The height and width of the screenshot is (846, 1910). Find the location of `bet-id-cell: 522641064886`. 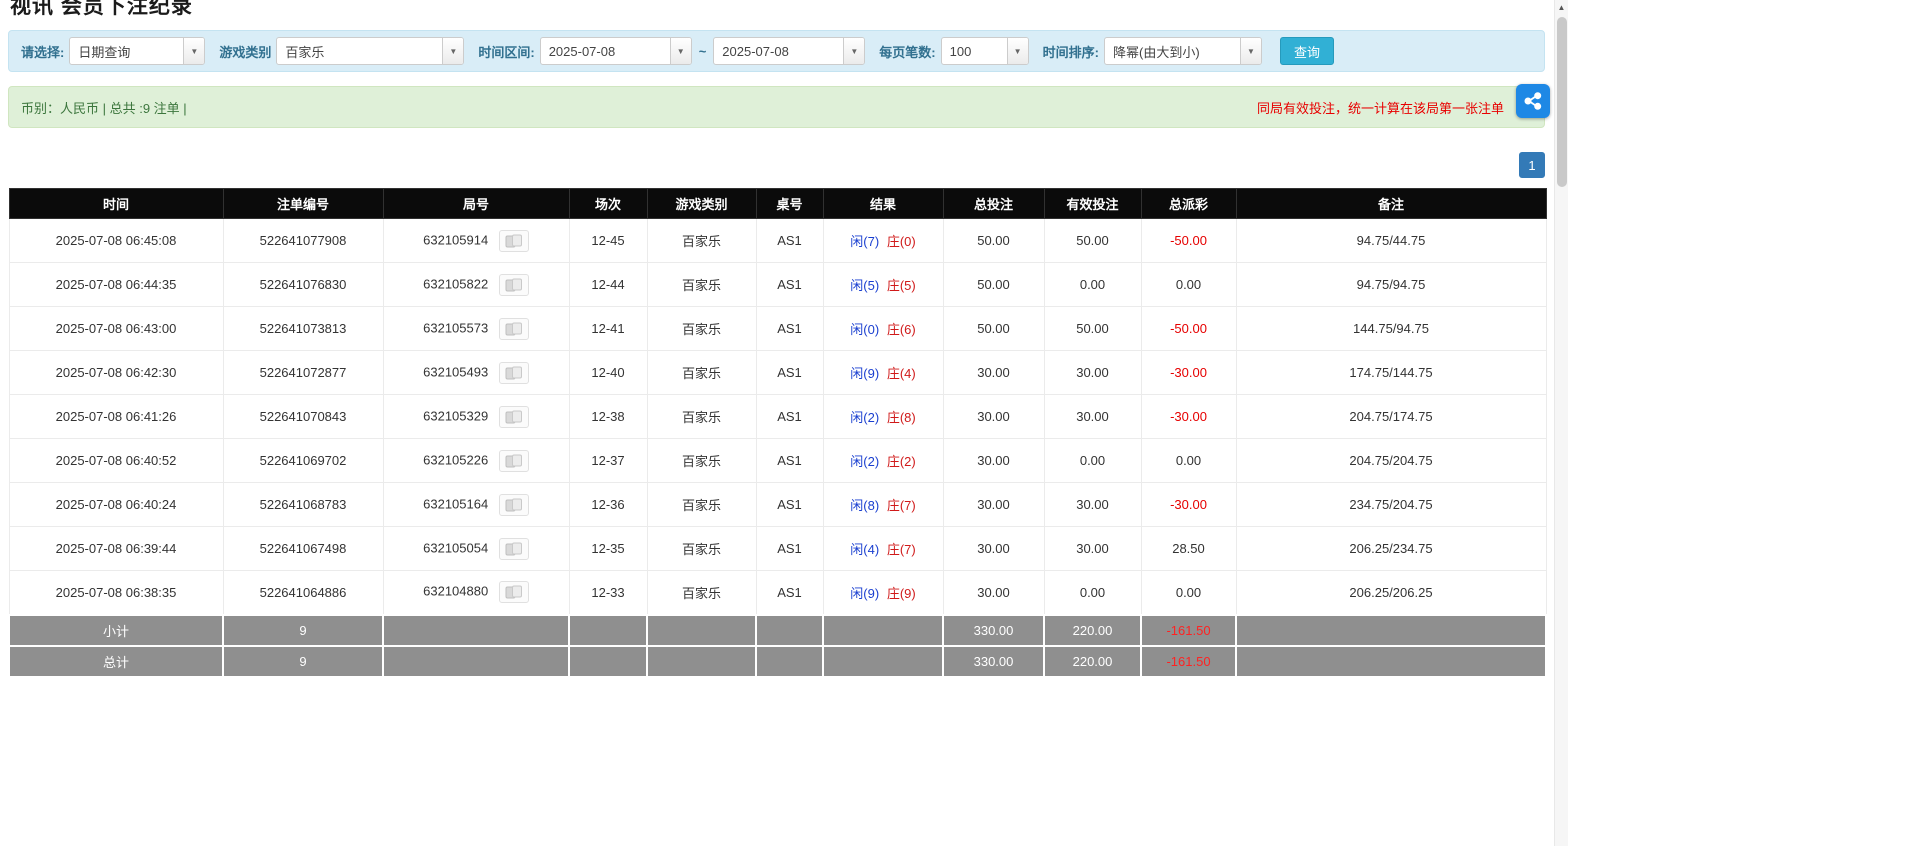

bet-id-cell: 522641064886 is located at coordinates (303, 592).